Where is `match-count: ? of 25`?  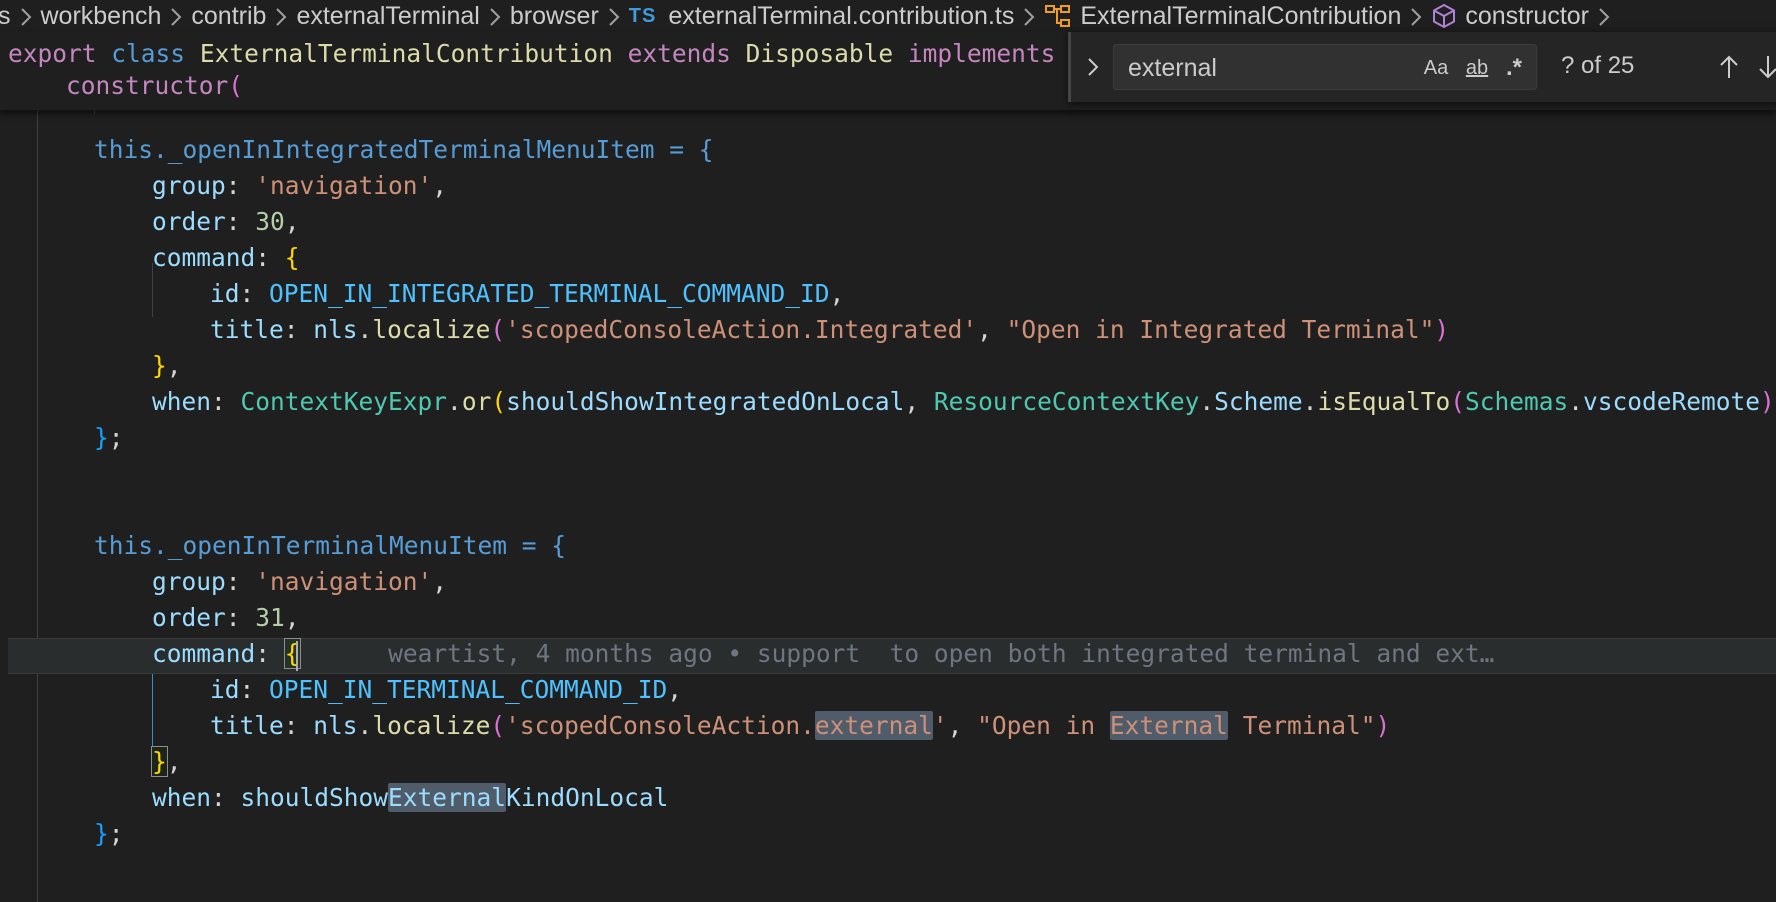
match-count: ? of 25 is located at coordinates (1598, 65).